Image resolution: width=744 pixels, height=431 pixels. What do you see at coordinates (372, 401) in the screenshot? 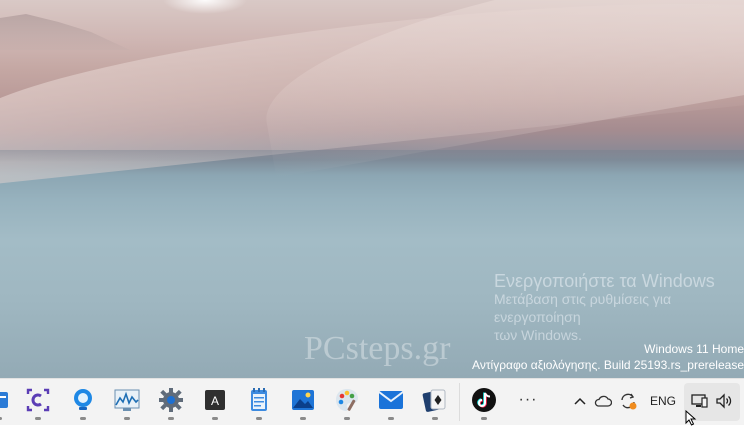
I see `taskbar: A ··· ENG` at bounding box center [372, 401].